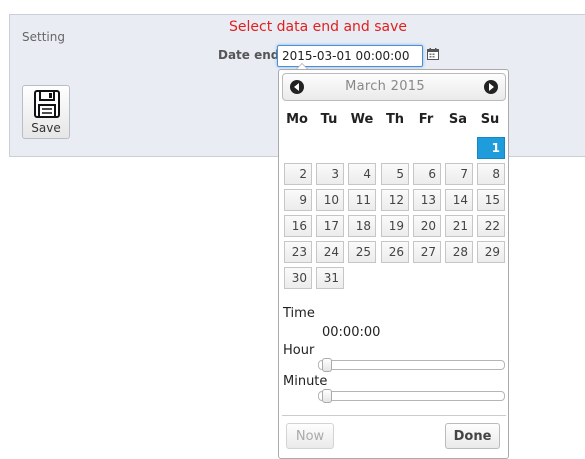 Image resolution: width=585 pixels, height=459 pixels. Describe the element at coordinates (433, 54) in the screenshot. I see `calendar-icon` at that location.